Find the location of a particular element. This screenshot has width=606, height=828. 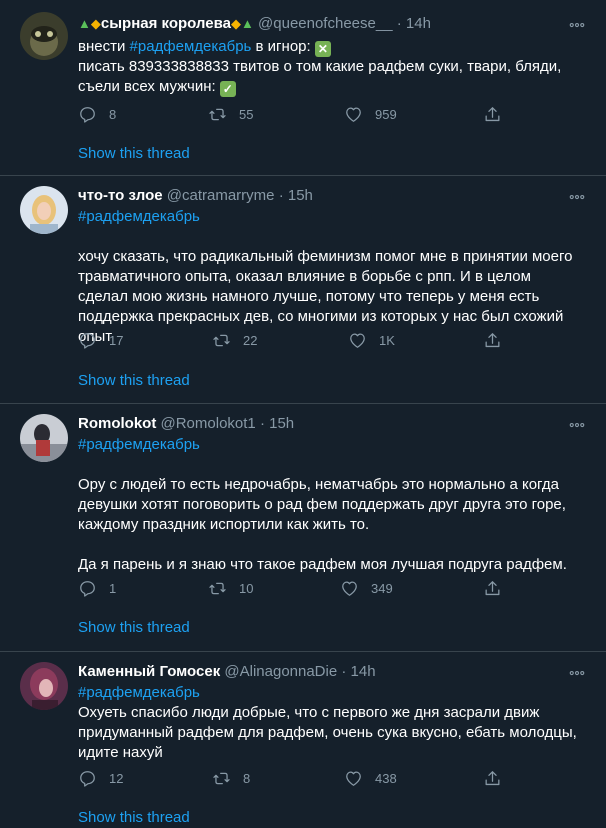

tweet-header: Каменный Гомосек @AlinagonnaDie · 14h is located at coordinates (227, 672).